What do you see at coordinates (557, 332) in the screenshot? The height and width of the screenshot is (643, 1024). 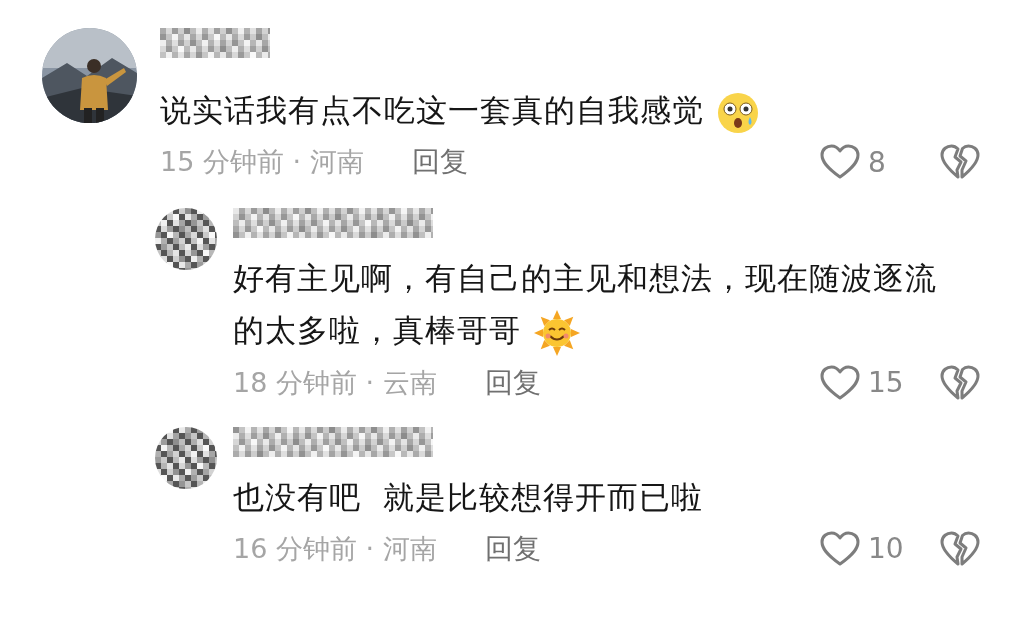 I see `smiling-sun-icon` at bounding box center [557, 332].